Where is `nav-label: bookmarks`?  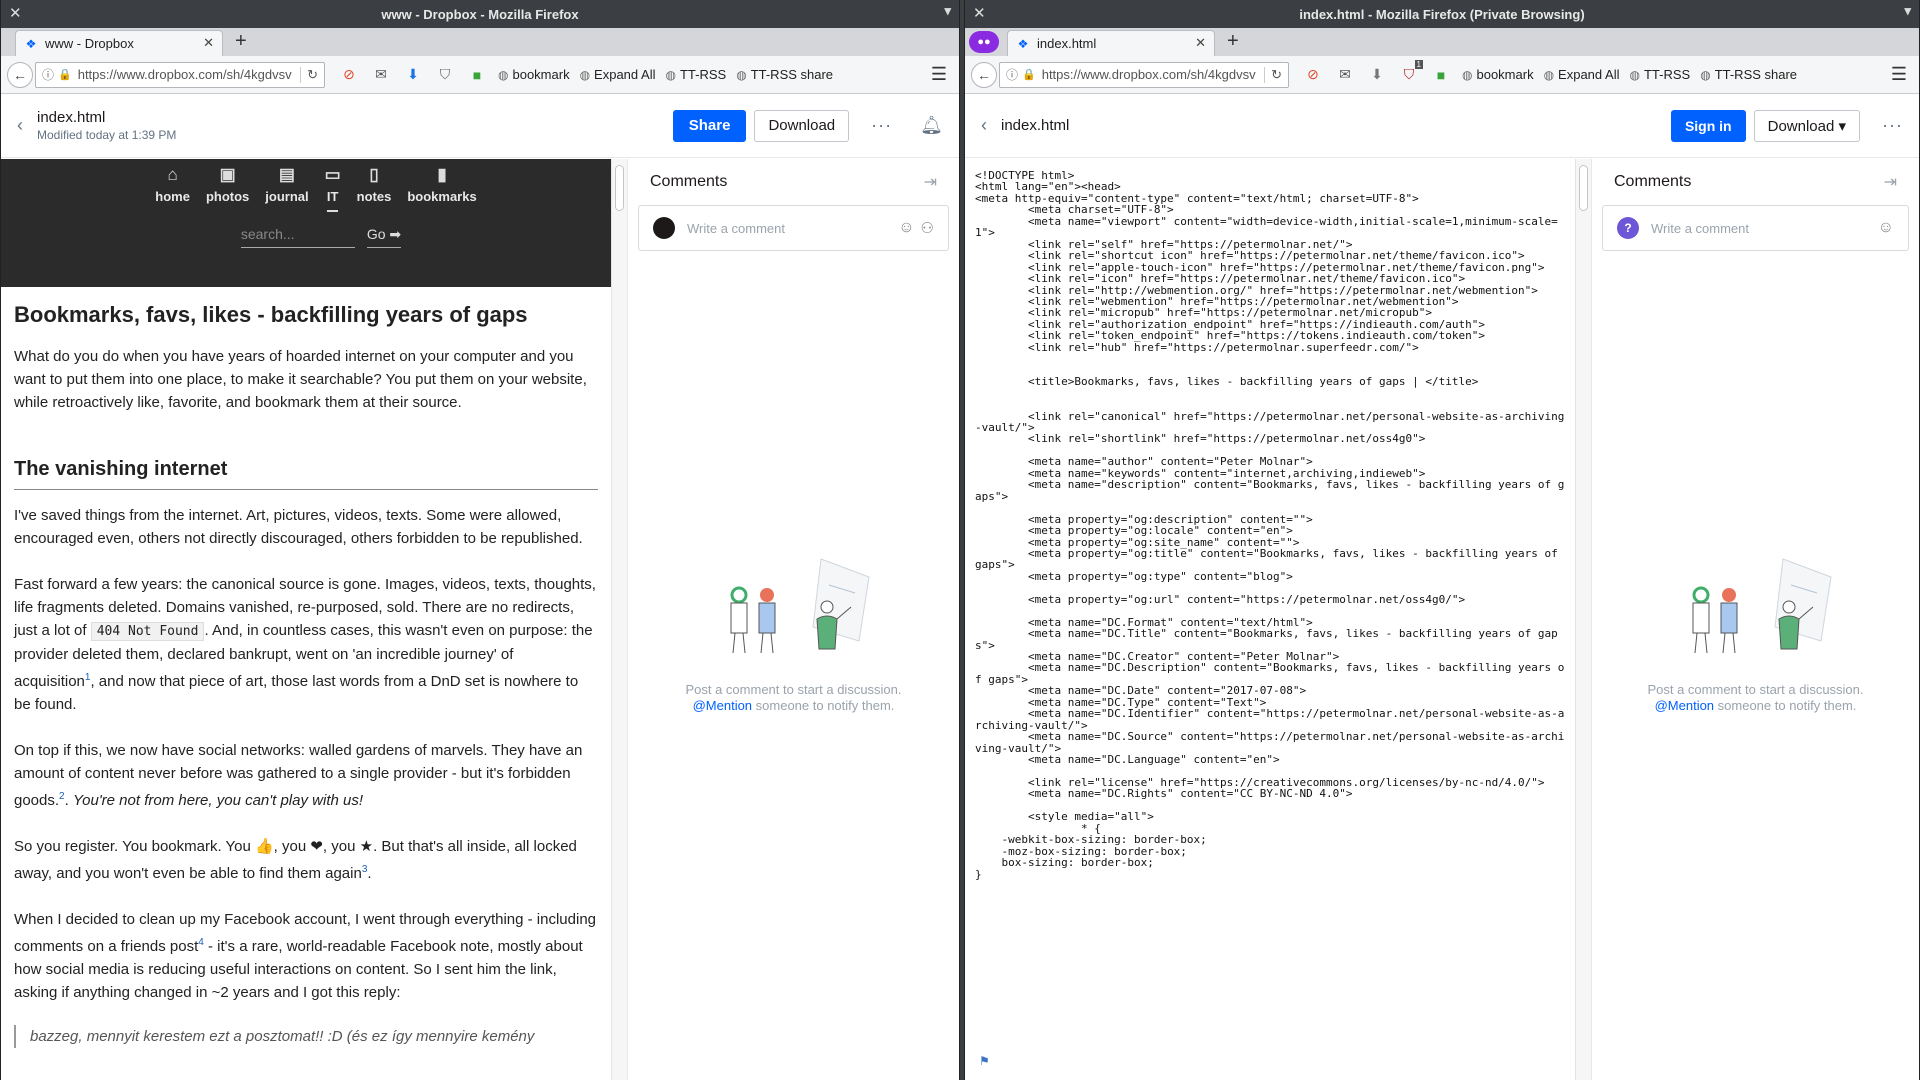
nav-label: bookmarks is located at coordinates (442, 196).